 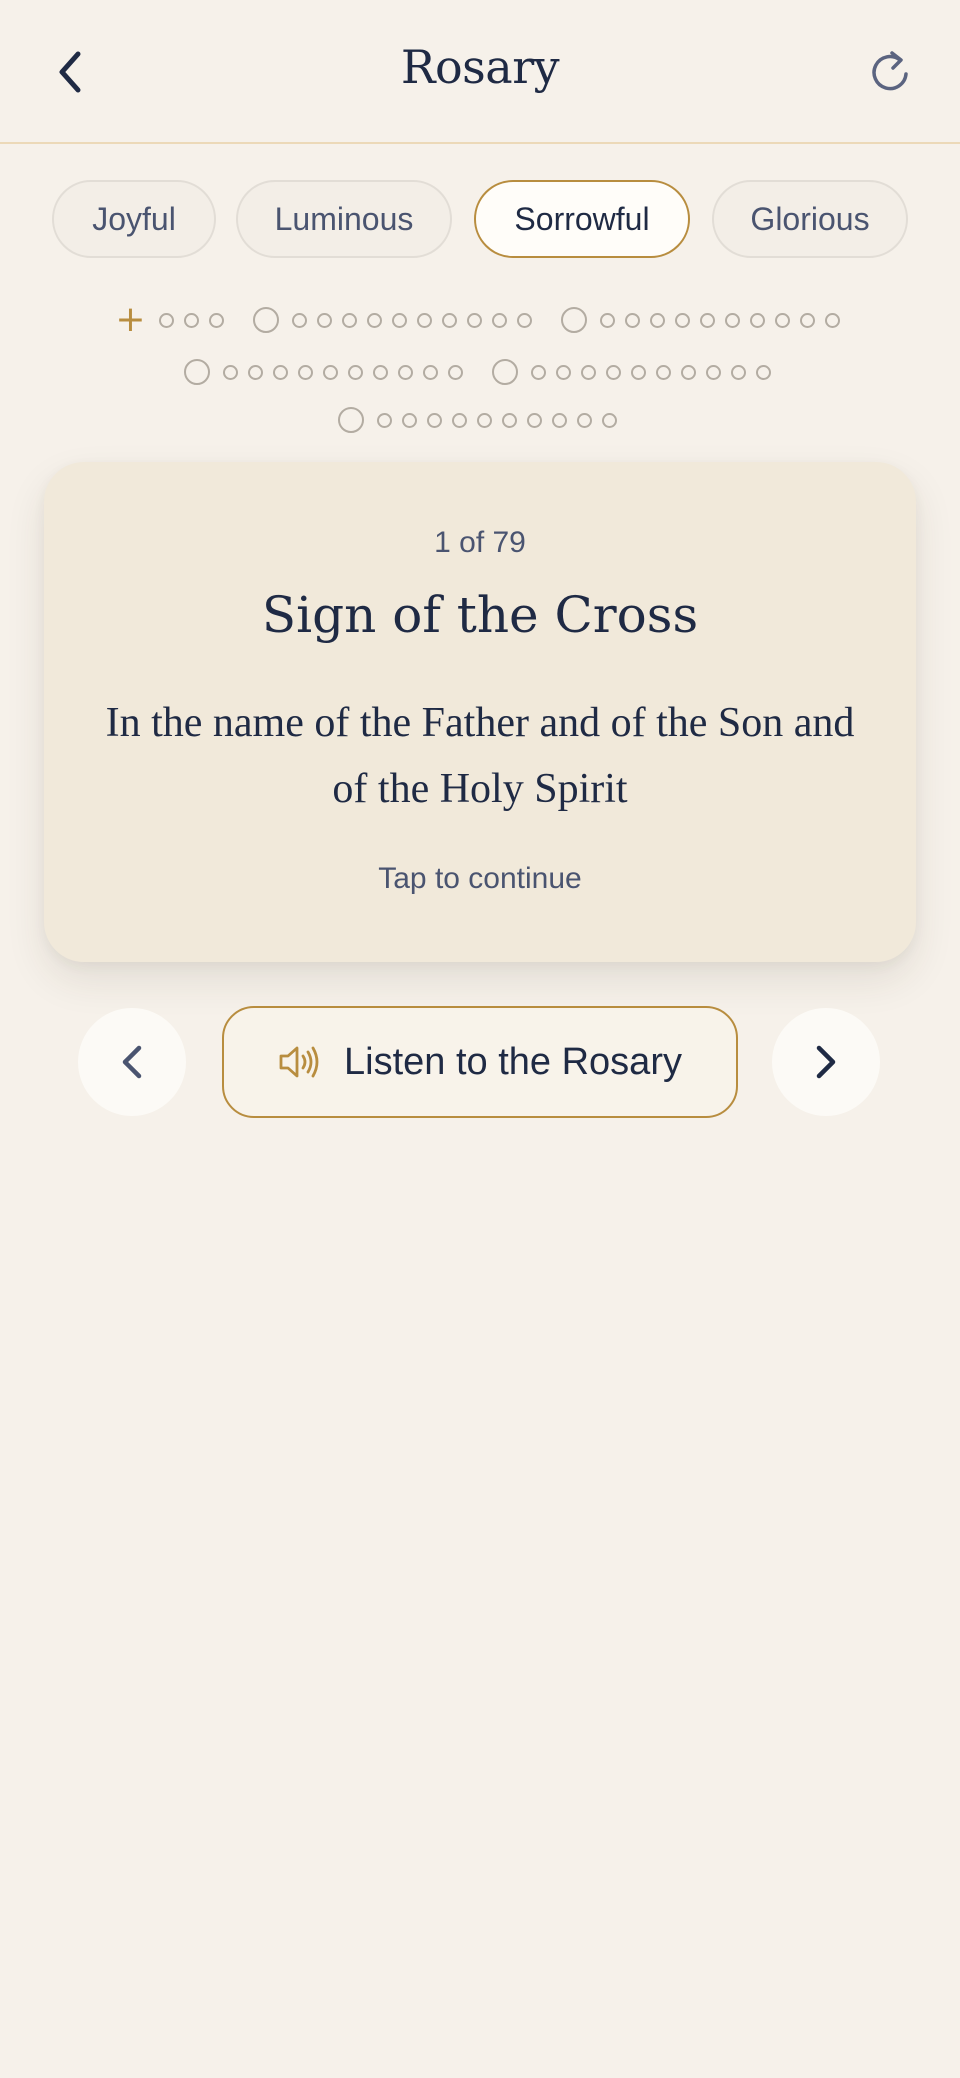 I want to click on rosary-bead-tracker: +, so click(x=480, y=370).